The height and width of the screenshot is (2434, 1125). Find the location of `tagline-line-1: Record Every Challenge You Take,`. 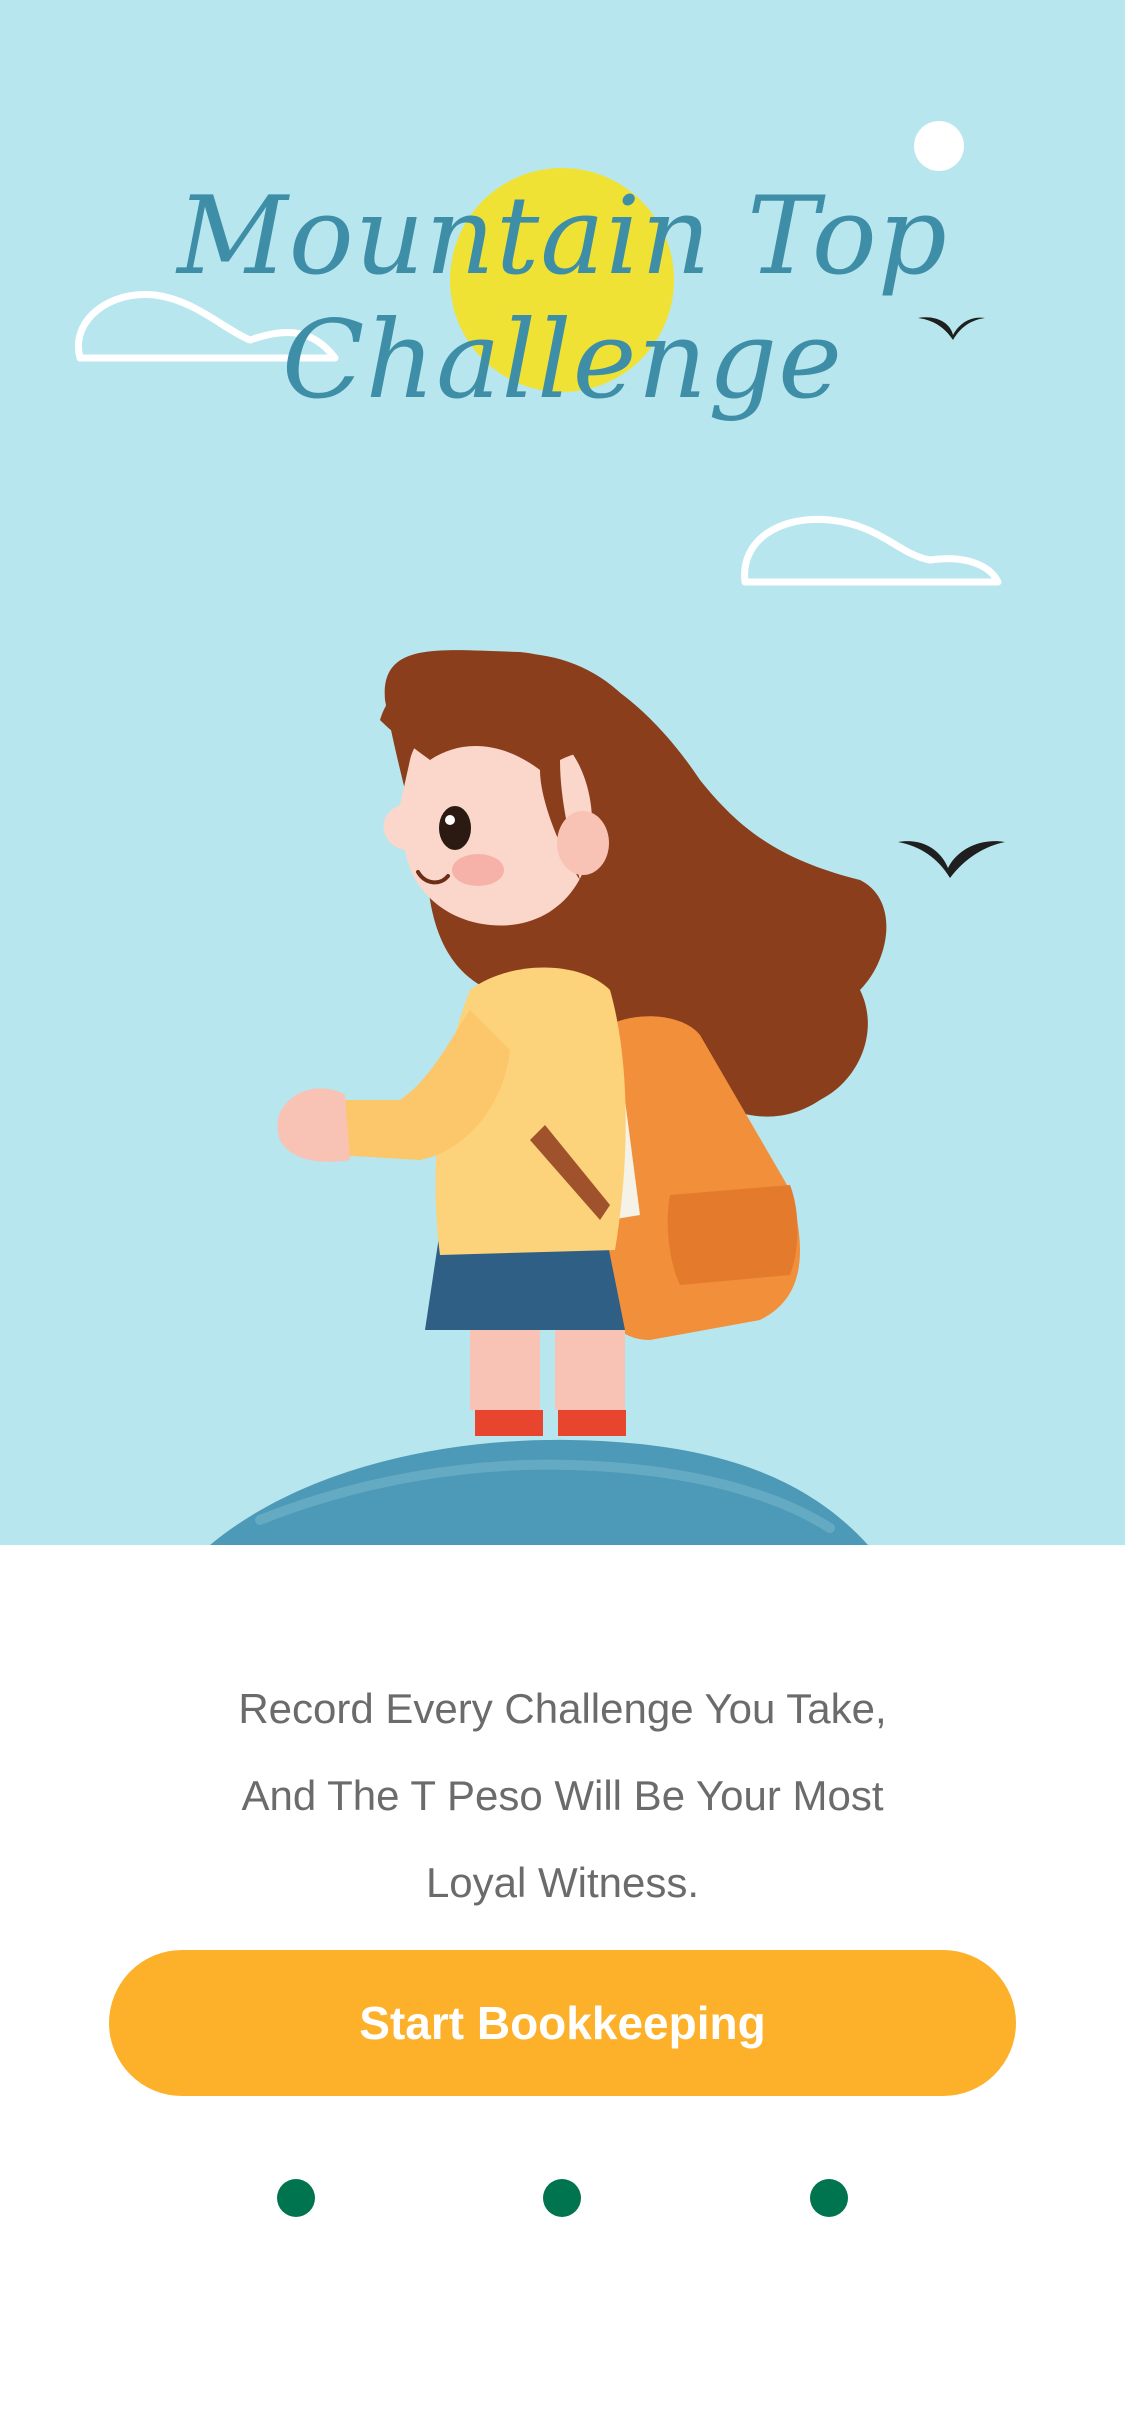

tagline-line-1: Record Every Challenge You Take, is located at coordinates (562, 1708).